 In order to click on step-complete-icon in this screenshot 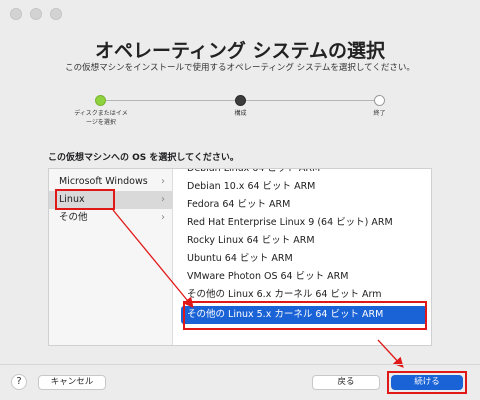, I will do `click(100, 100)`.